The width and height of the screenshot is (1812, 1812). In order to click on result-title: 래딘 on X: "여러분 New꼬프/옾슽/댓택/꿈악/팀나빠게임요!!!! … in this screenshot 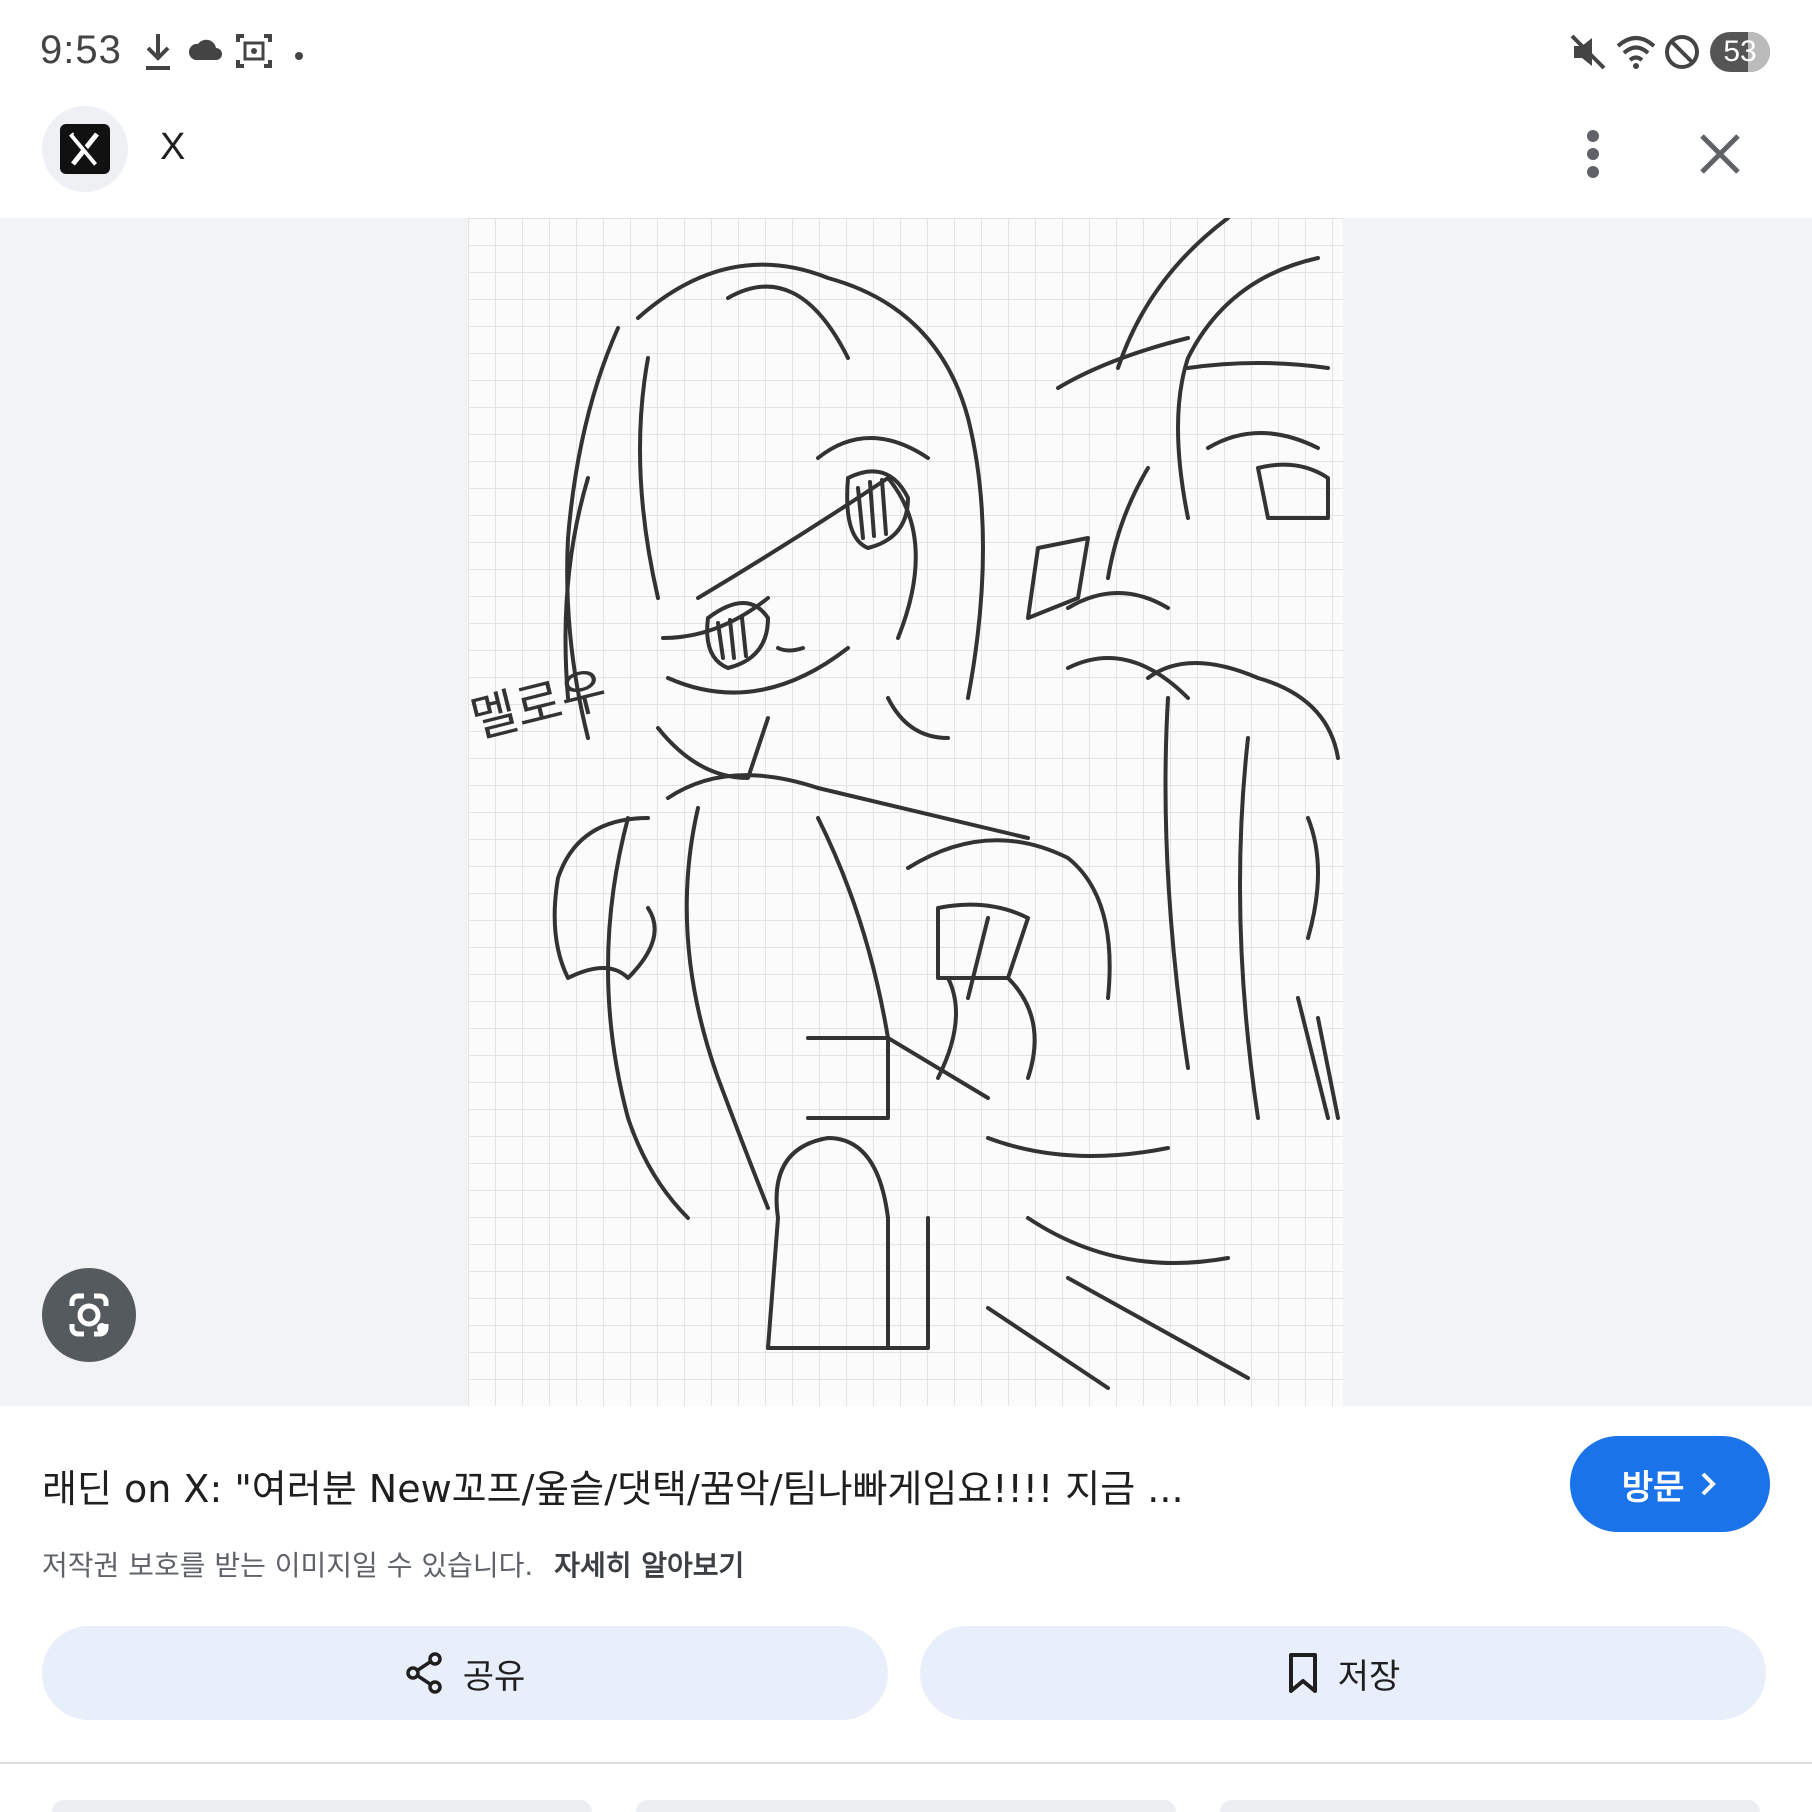, I will do `click(792, 1485)`.